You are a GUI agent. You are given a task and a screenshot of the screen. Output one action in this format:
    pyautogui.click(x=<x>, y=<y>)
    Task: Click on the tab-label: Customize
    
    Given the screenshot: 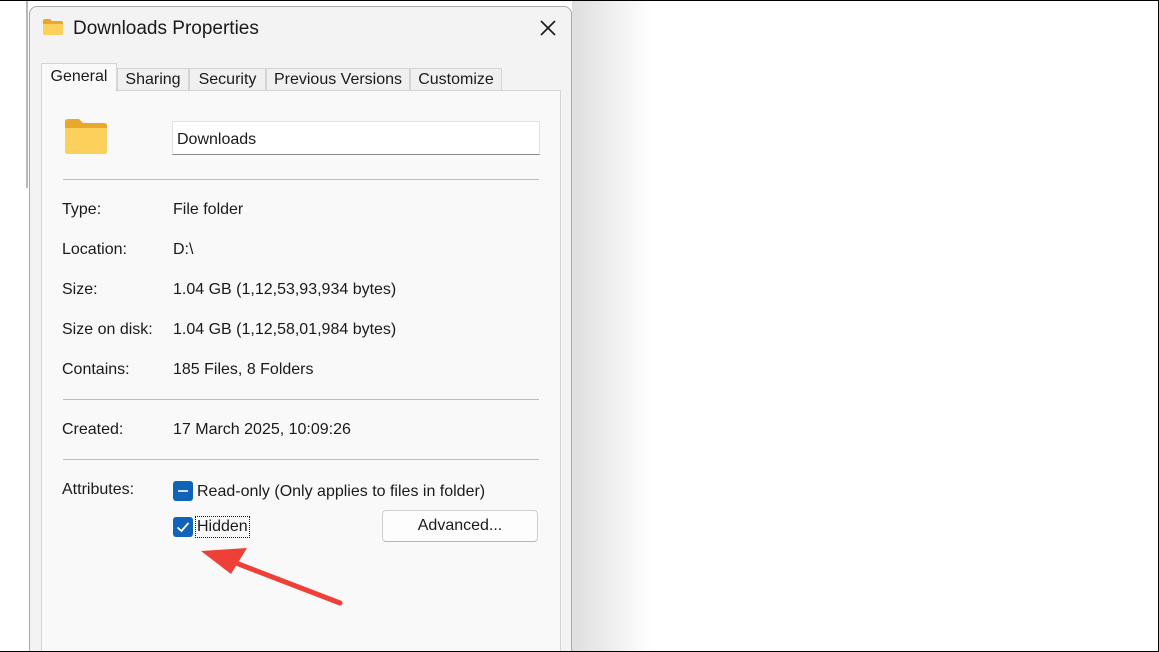 What is the action you would take?
    pyautogui.click(x=456, y=79)
    